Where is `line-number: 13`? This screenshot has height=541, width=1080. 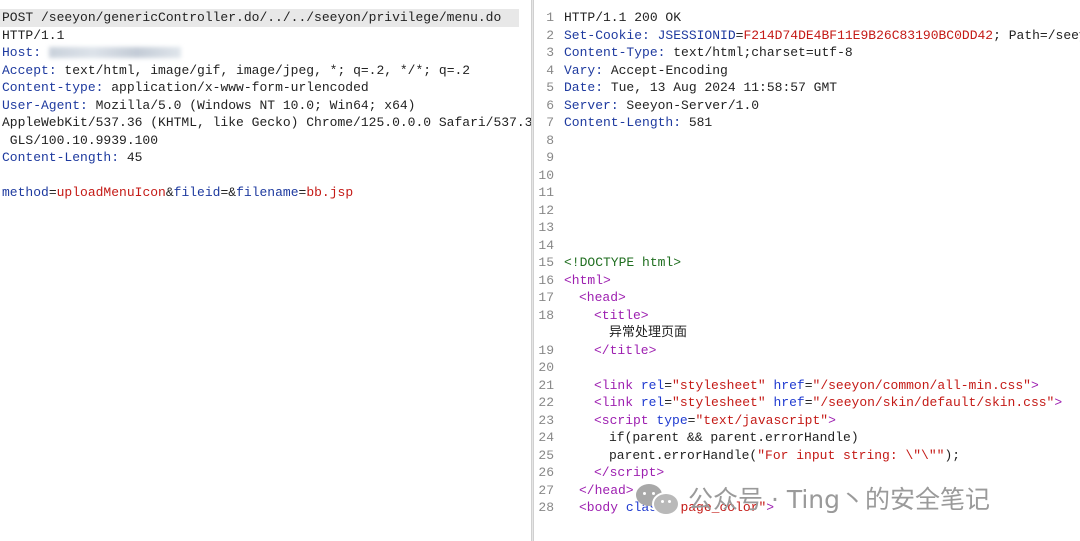 line-number: 13 is located at coordinates (546, 227).